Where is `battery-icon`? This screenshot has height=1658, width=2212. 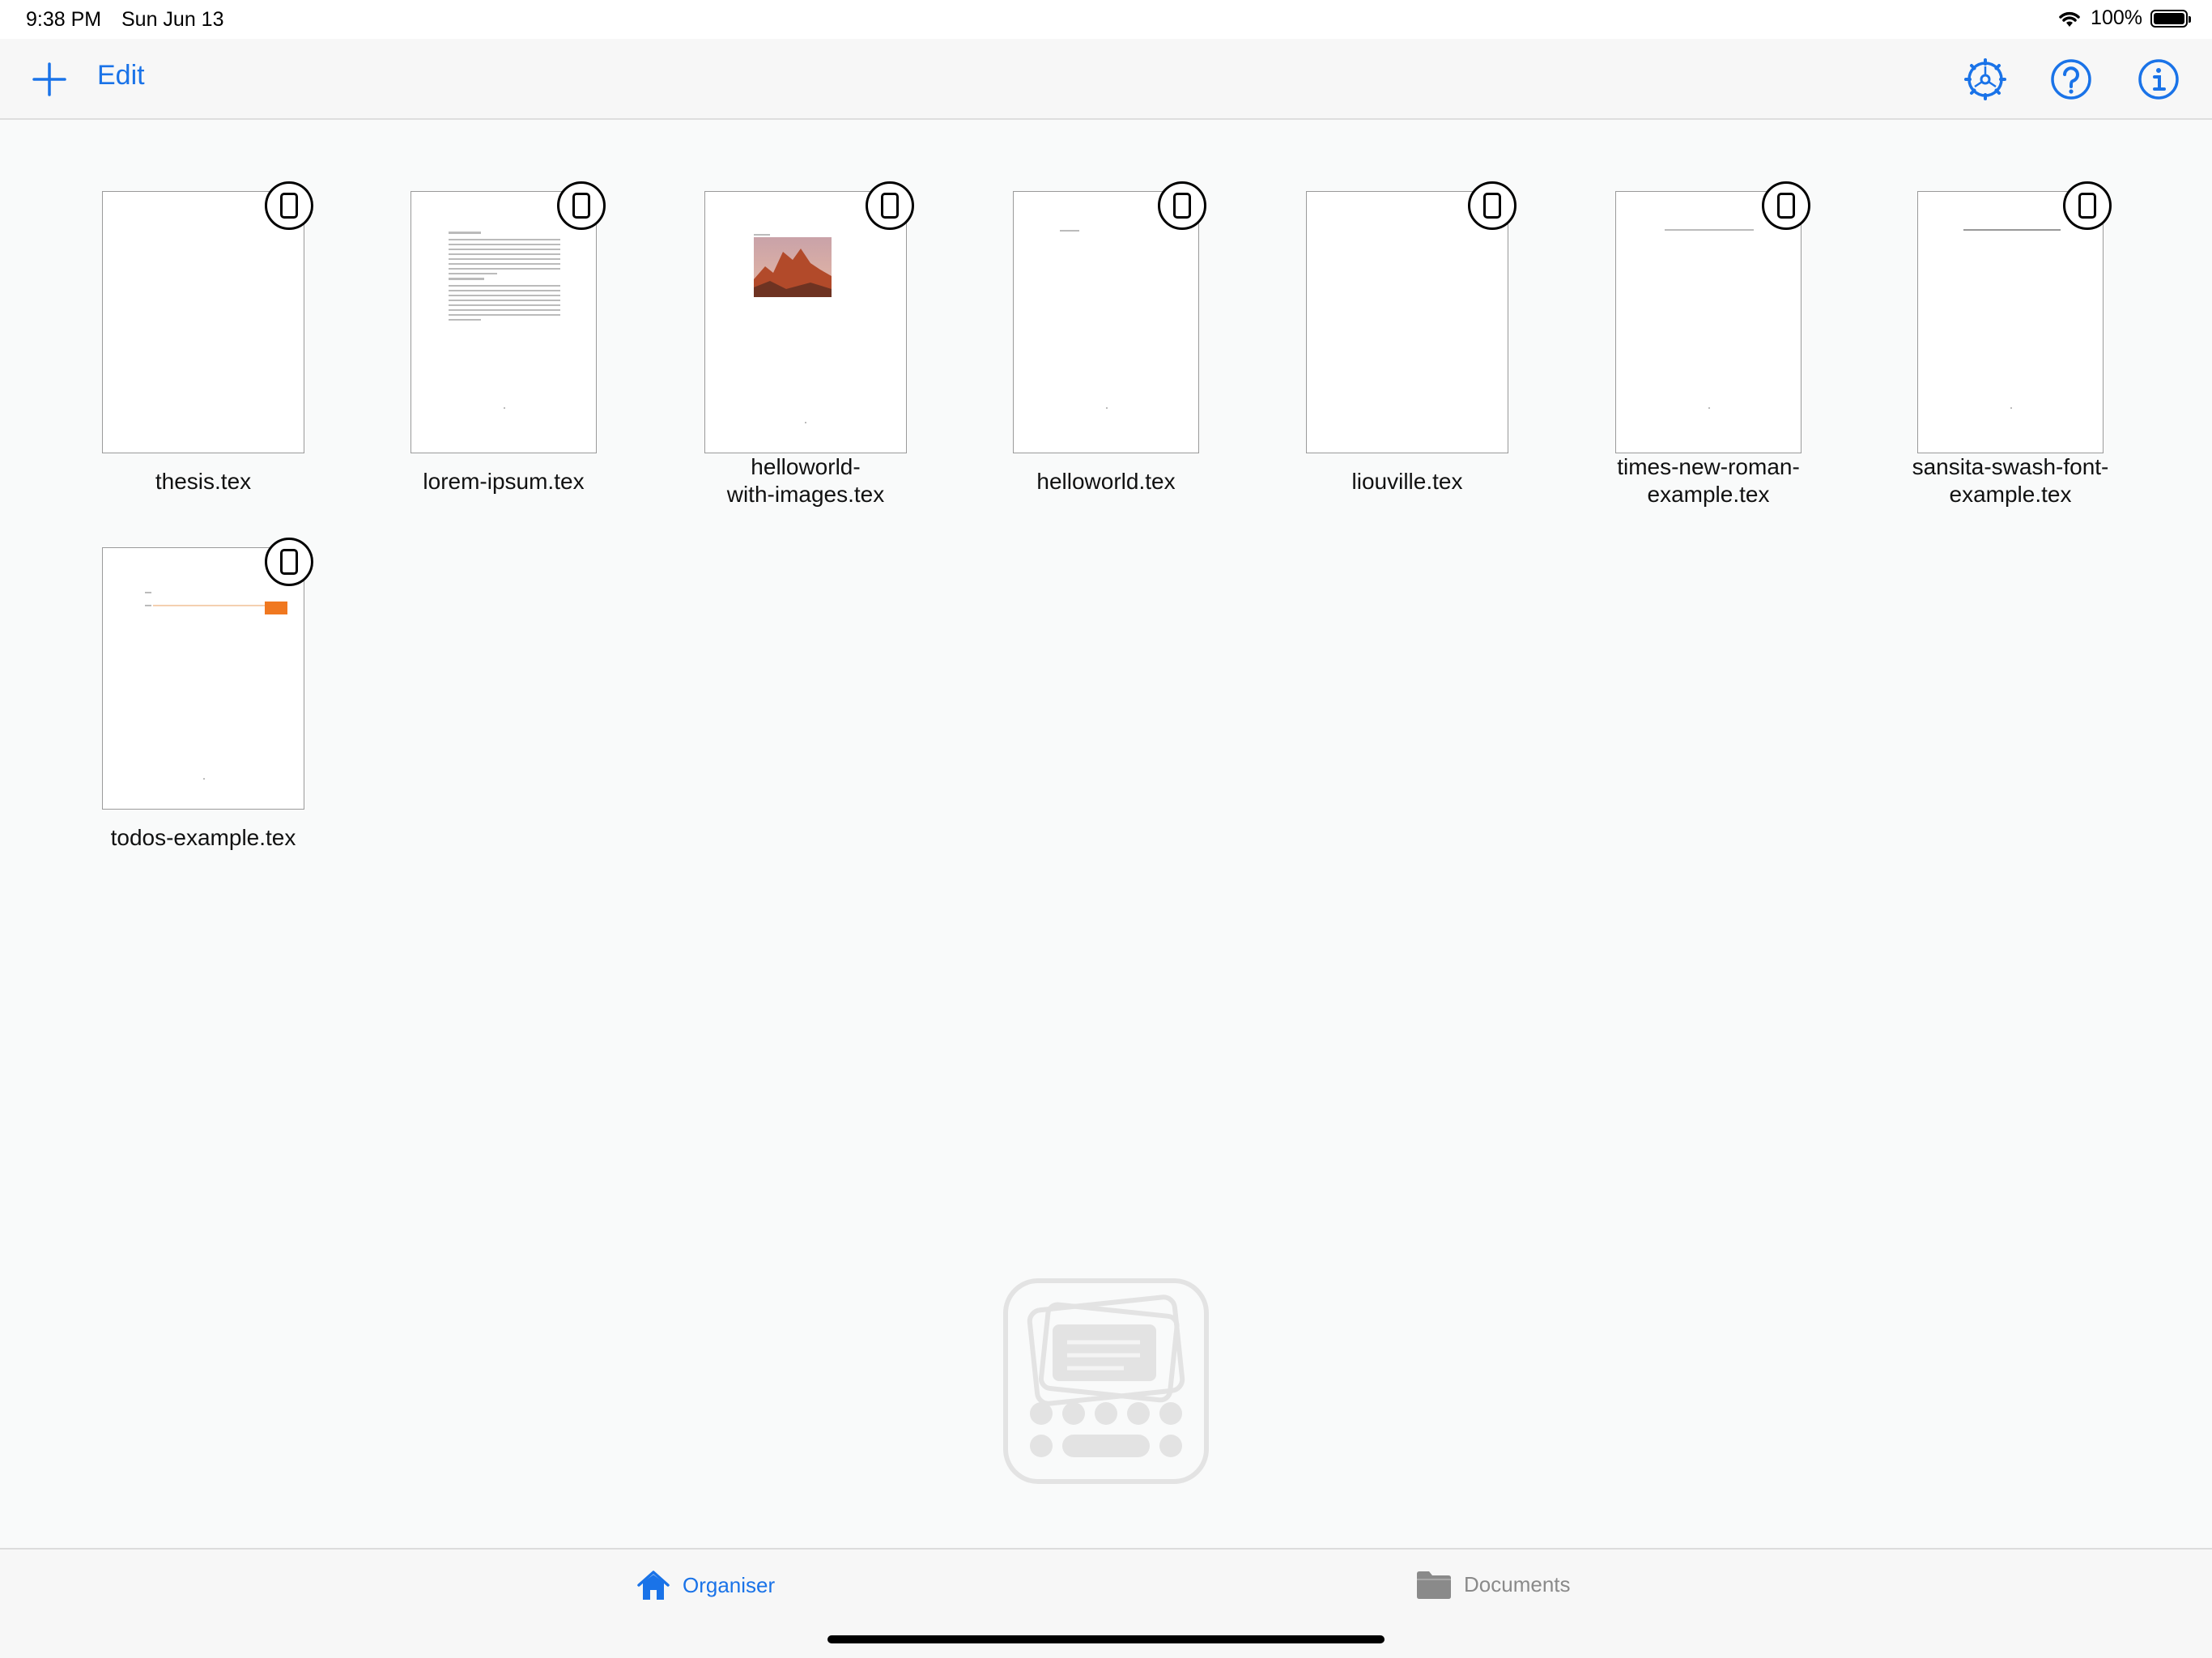
battery-icon is located at coordinates (2170, 18).